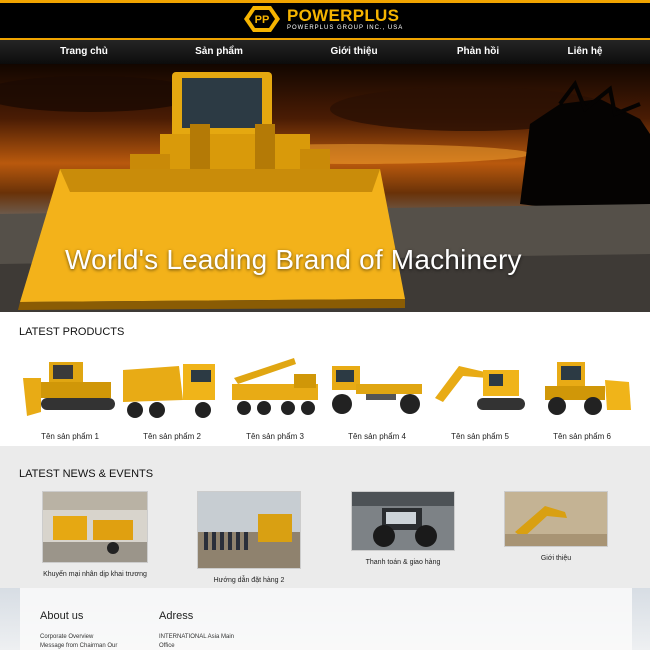 This screenshot has height=650, width=650. I want to click on news-card: Giới thiệu, so click(556, 526).